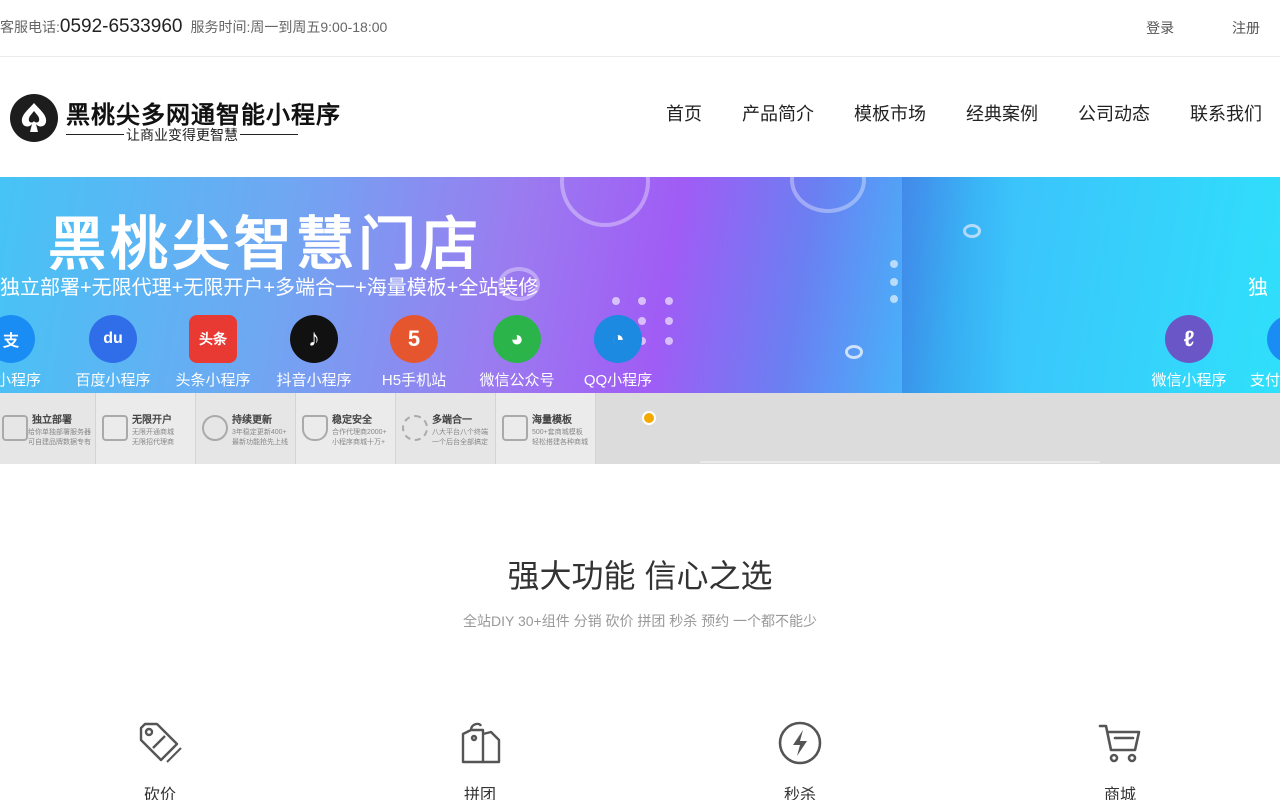 This screenshot has width=1280, height=800. What do you see at coordinates (1258, 355) in the screenshot?
I see `platform-item: 支 支付` at bounding box center [1258, 355].